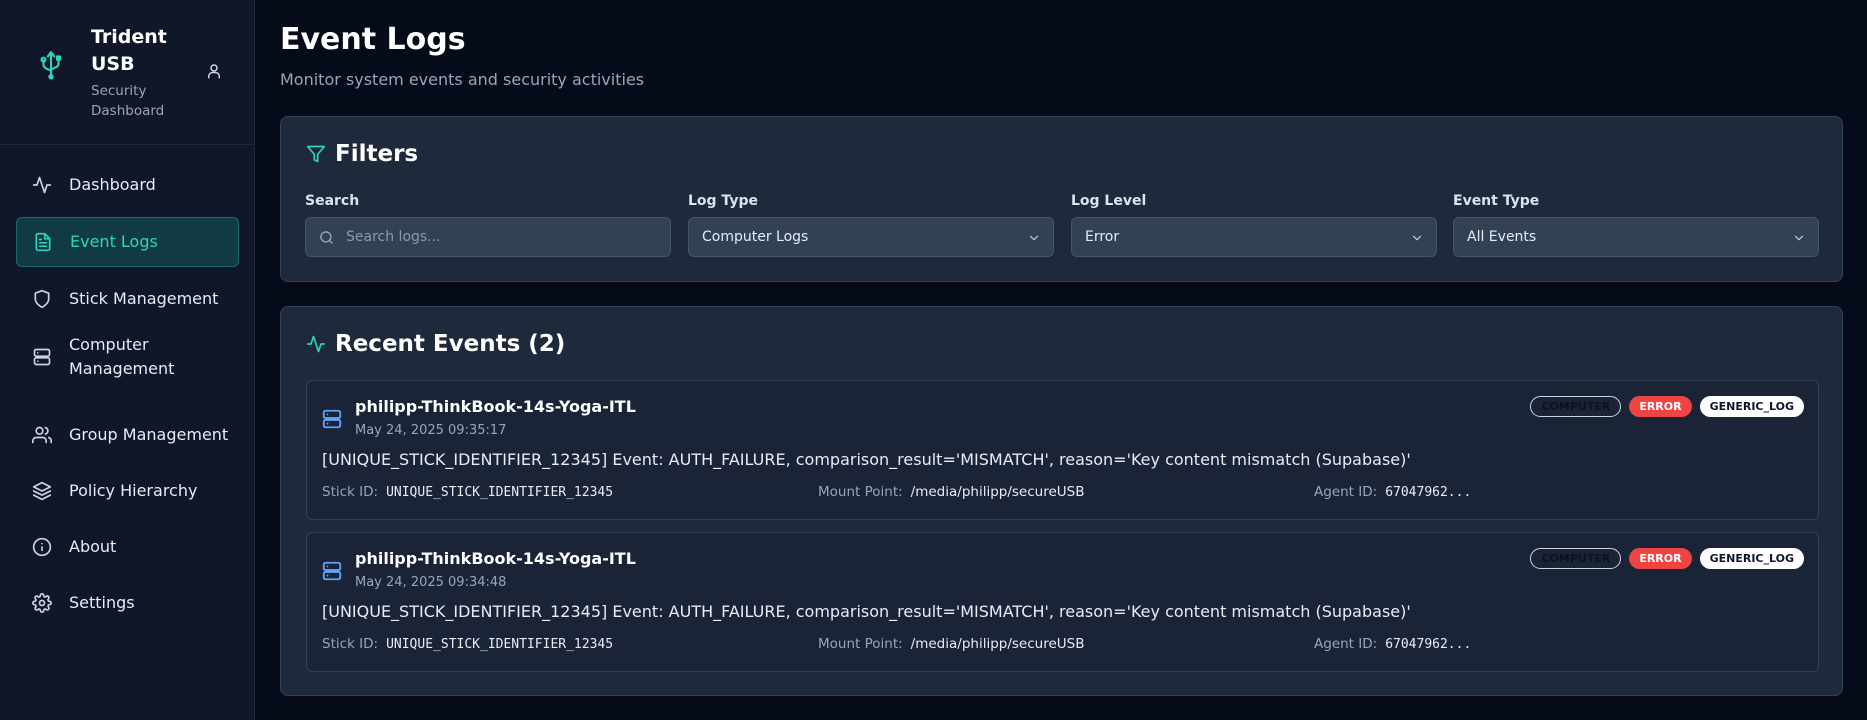 Image resolution: width=1867 pixels, height=720 pixels. What do you see at coordinates (332, 201) in the screenshot?
I see `search-label: Search` at bounding box center [332, 201].